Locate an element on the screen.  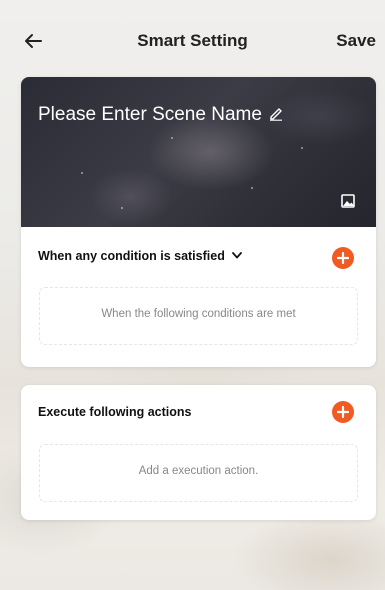
actions-title: Execute following actions is located at coordinates (115, 412).